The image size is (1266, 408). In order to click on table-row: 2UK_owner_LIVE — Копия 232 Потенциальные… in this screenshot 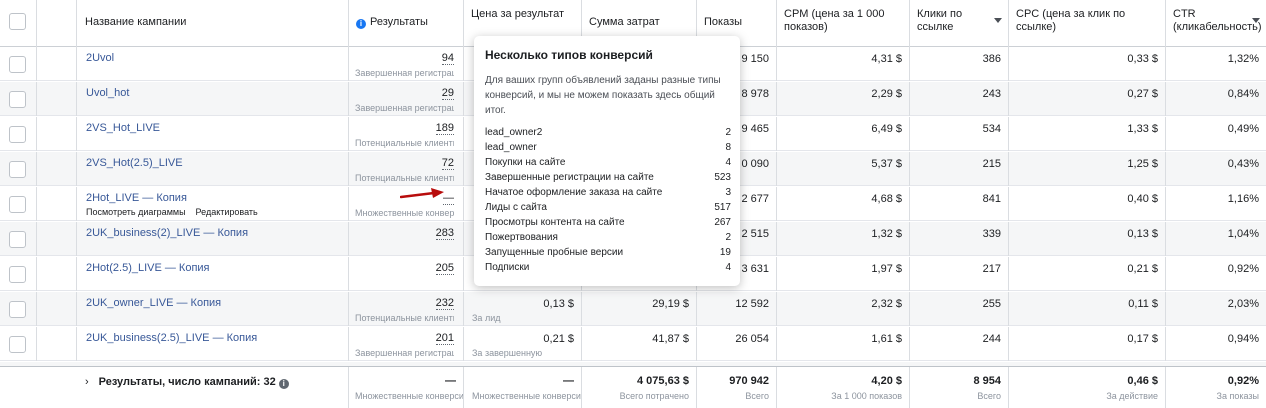, I will do `click(633, 309)`.